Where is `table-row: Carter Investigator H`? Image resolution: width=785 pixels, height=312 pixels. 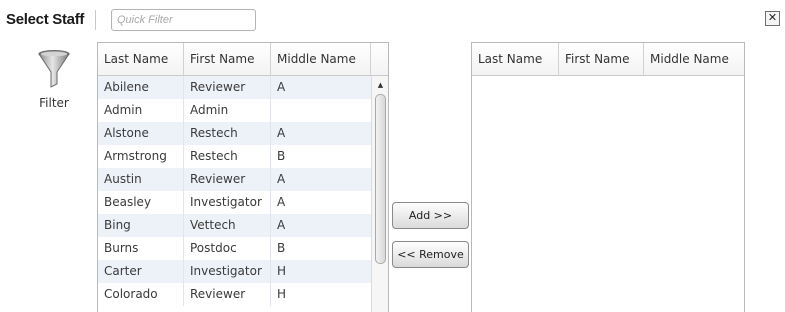 table-row: Carter Investigator H is located at coordinates (234, 271).